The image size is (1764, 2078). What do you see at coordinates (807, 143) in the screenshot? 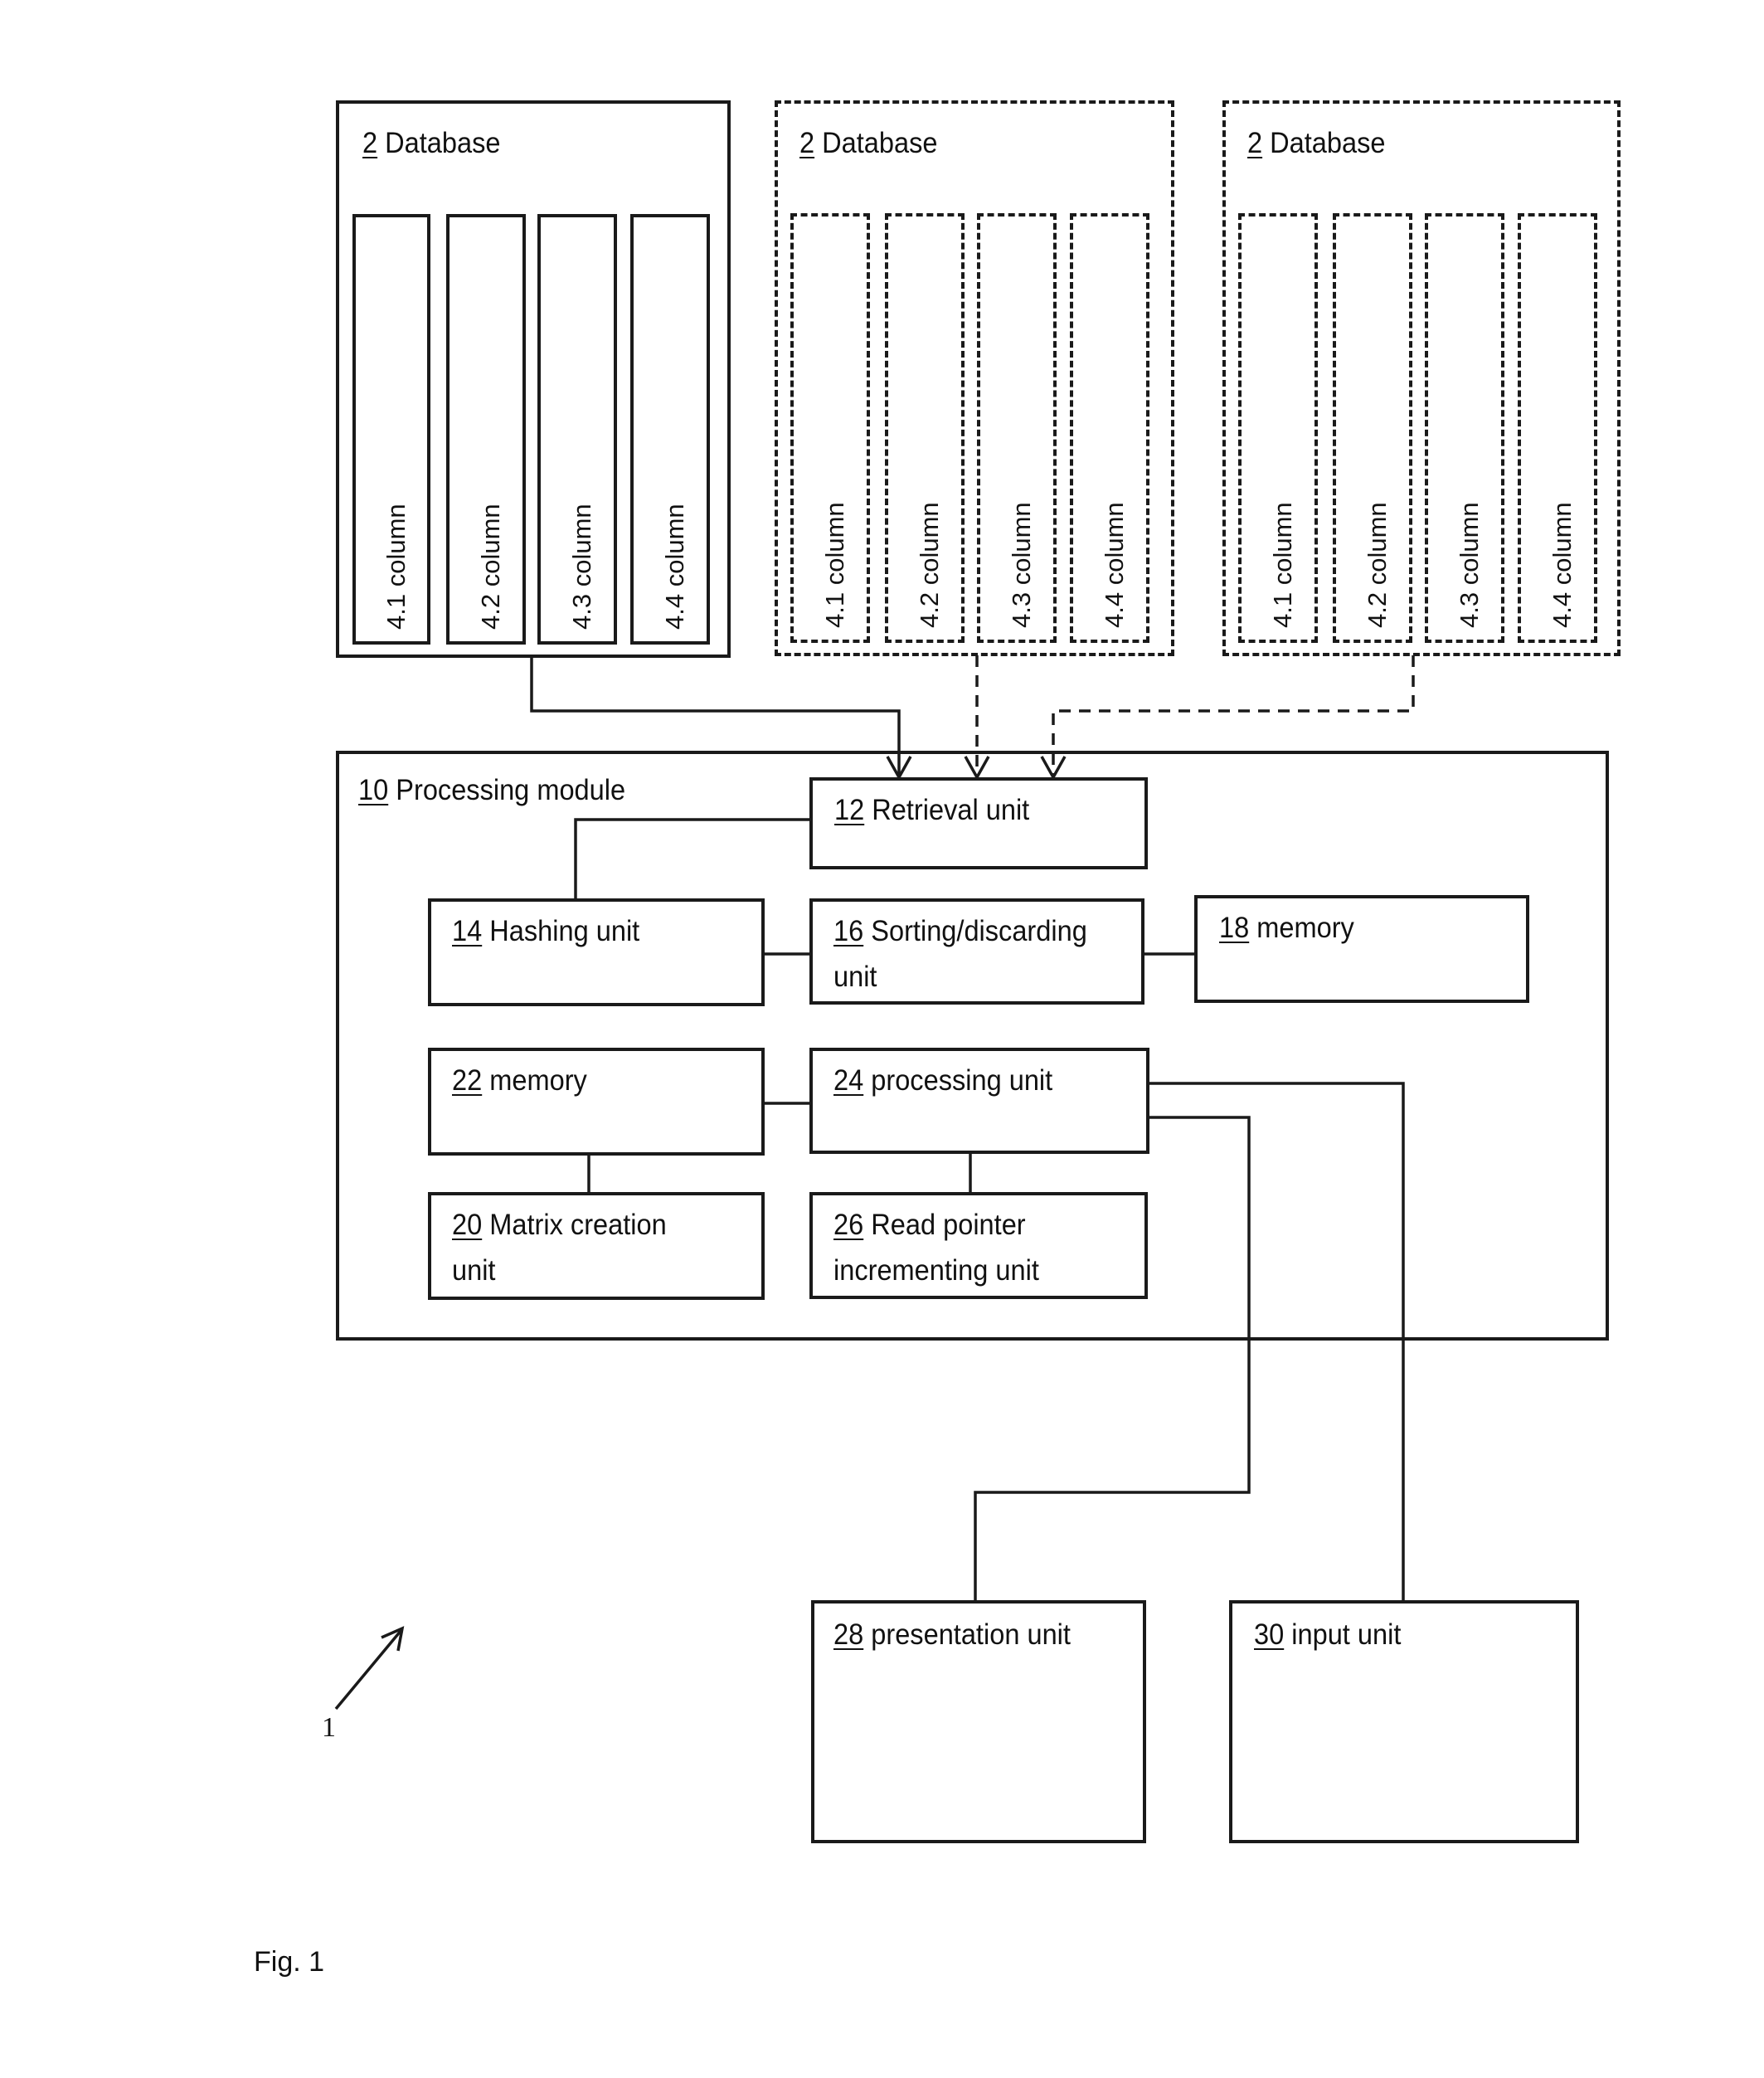
I see `database-2-number: 2` at bounding box center [807, 143].